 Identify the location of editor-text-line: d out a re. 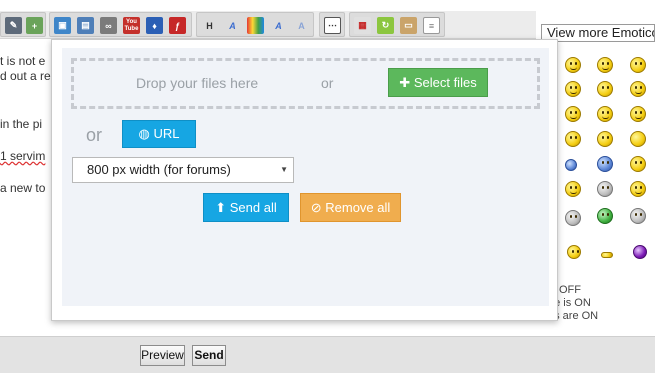
(25, 76).